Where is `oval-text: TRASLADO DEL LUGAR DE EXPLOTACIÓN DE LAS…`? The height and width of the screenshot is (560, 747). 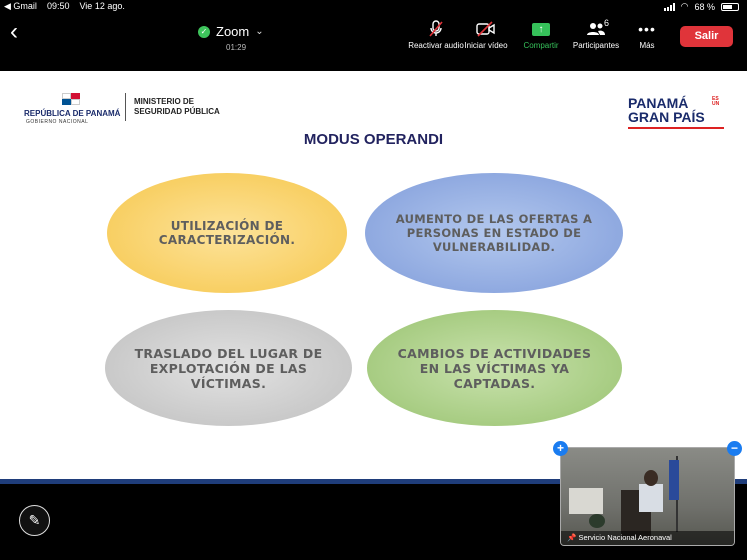 oval-text: TRASLADO DEL LUGAR DE EXPLOTACIÓN DE LAS… is located at coordinates (228, 368).